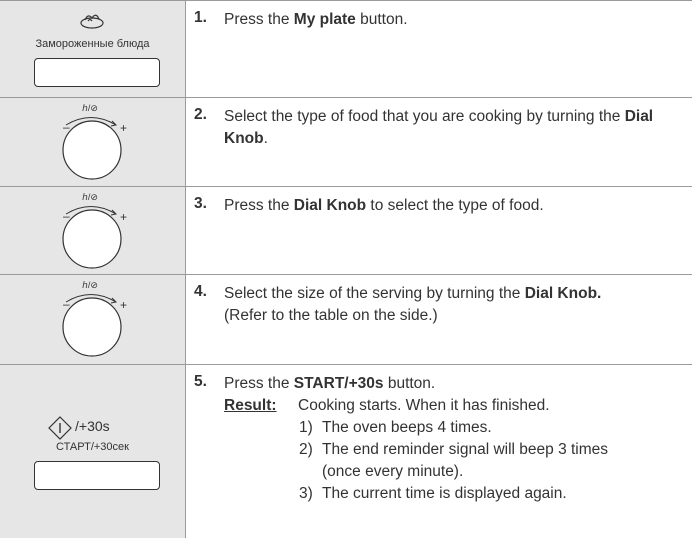  Describe the element at coordinates (200, 381) in the screenshot. I see `step-number: 5.` at that location.